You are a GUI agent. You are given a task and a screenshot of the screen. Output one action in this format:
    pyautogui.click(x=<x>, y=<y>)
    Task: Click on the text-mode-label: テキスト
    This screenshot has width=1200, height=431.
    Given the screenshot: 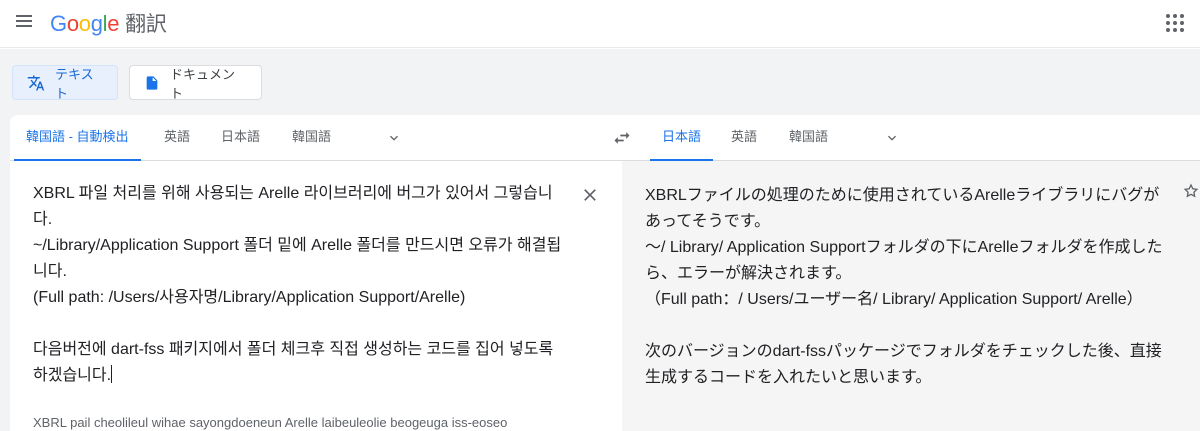 What is the action you would take?
    pyautogui.click(x=74, y=83)
    